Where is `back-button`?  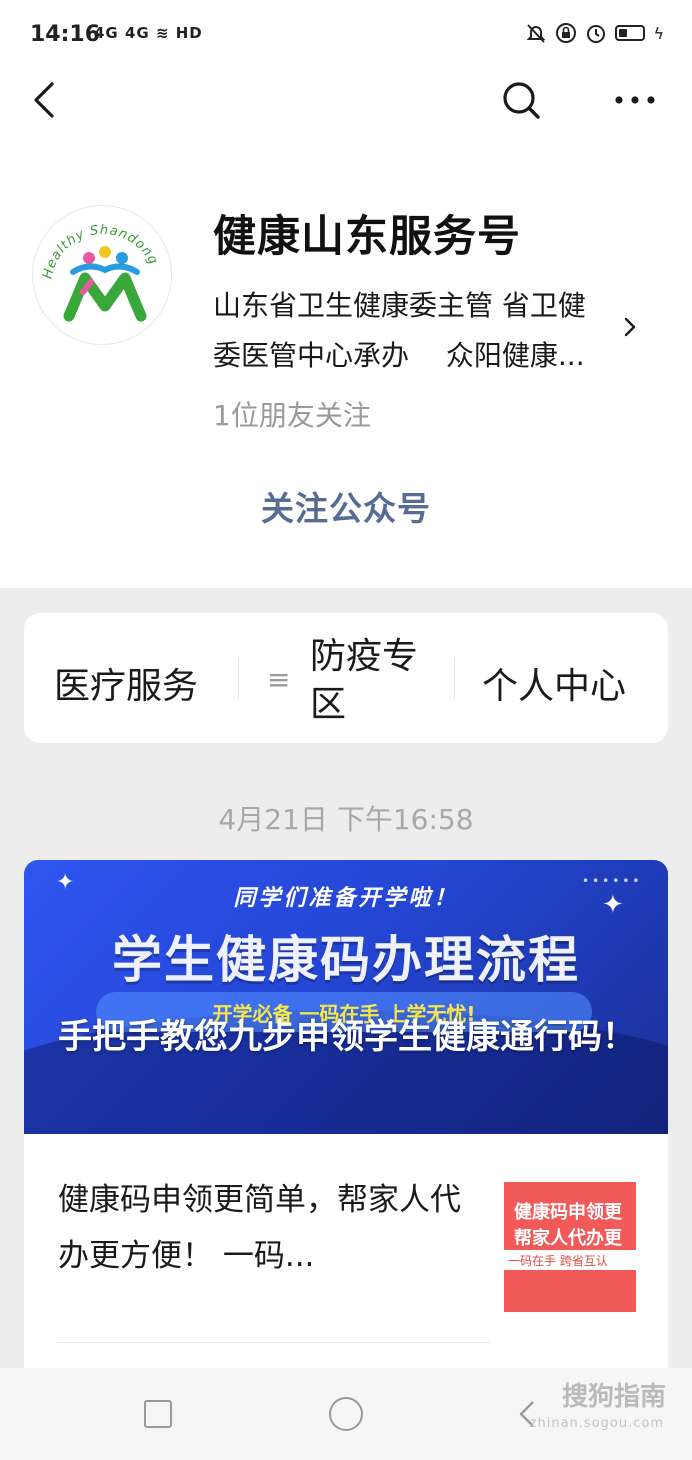 back-button is located at coordinates (44, 100).